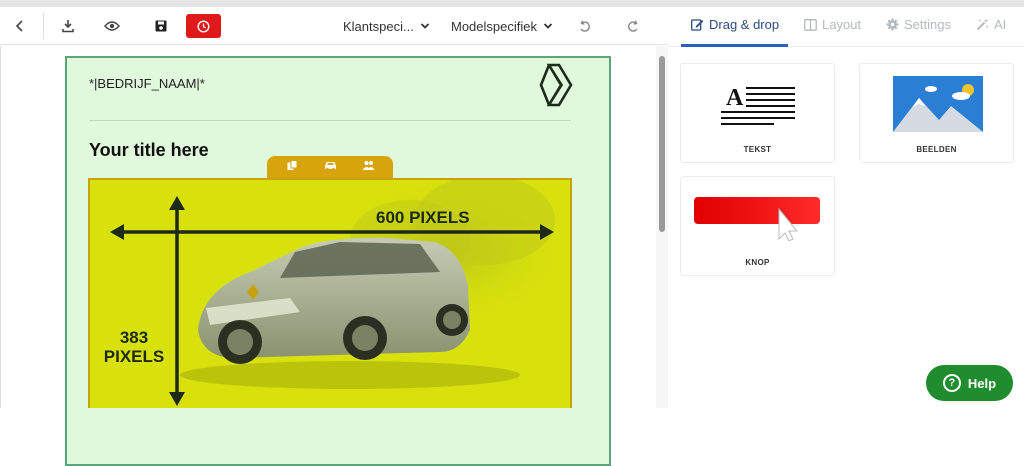 This screenshot has height=466, width=1024. I want to click on brand-logo, so click(556, 85).